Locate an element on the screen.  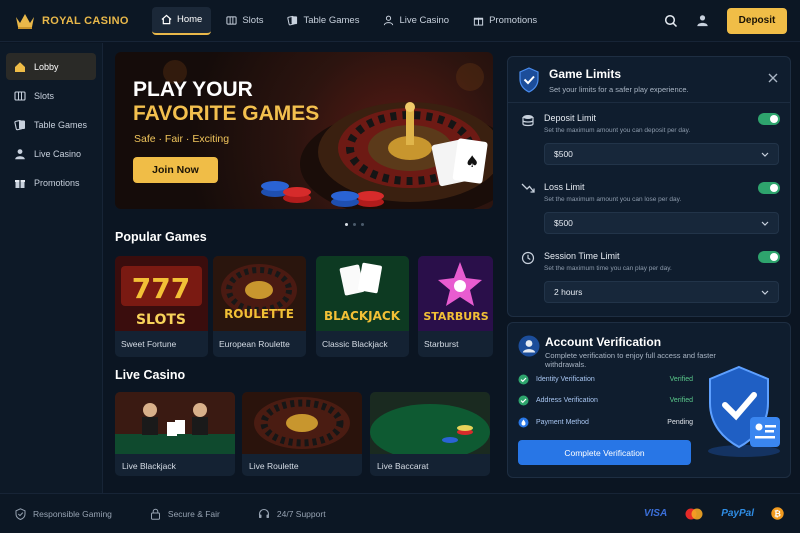
nav-promotions: Promotions is located at coordinates (505, 21).